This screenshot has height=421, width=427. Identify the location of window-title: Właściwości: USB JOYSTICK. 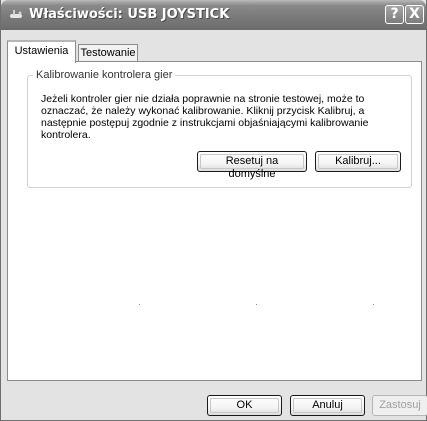
(129, 14).